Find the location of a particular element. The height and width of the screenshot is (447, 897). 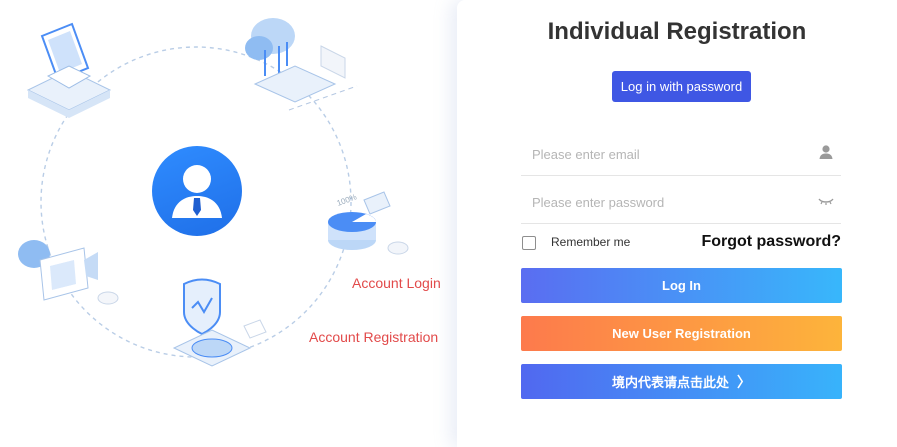

remember-me-checkbox is located at coordinates (529, 243).